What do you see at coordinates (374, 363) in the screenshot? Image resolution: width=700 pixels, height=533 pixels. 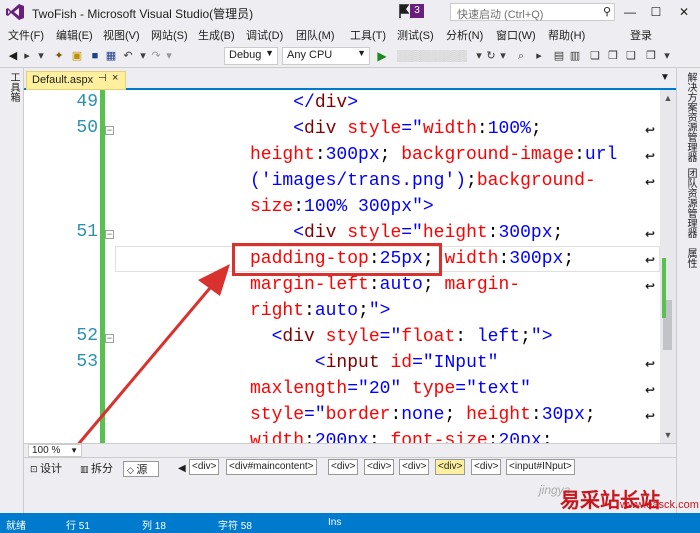 I see `code-line: <input id="INput"` at bounding box center [374, 363].